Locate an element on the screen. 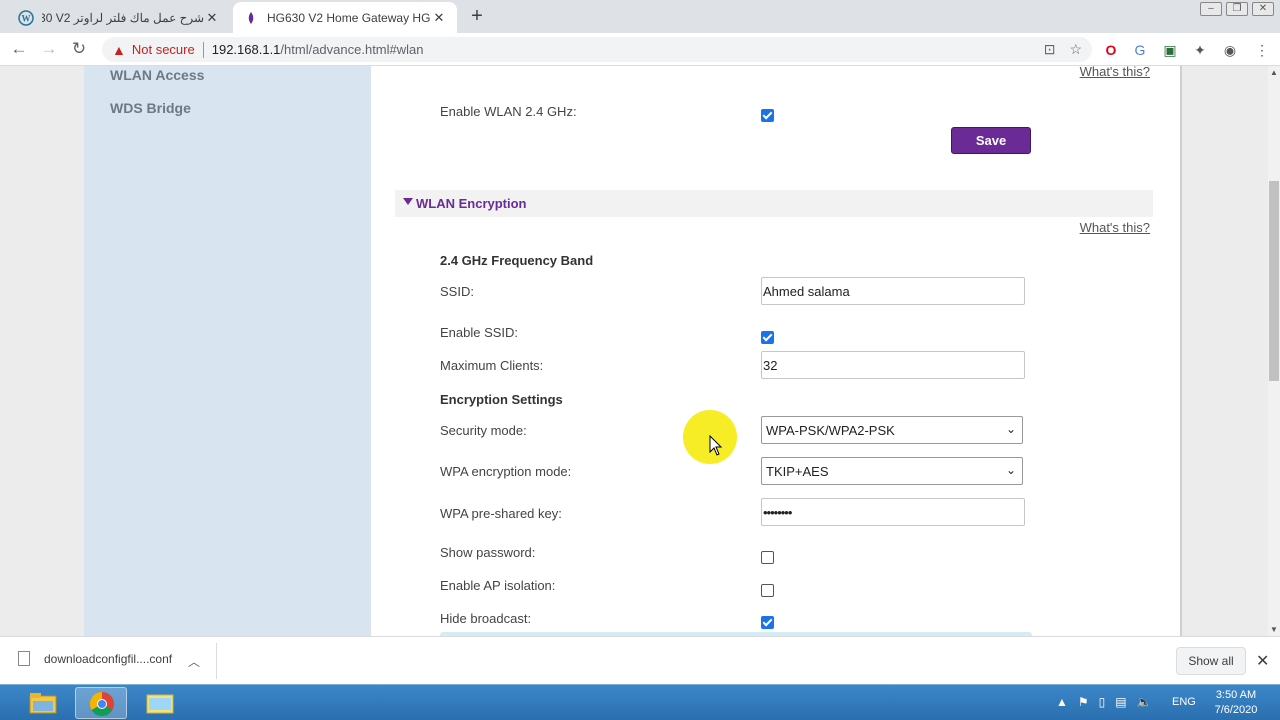 The width and height of the screenshot is (1280, 720). svg-text: W is located at coordinates (26, 18).